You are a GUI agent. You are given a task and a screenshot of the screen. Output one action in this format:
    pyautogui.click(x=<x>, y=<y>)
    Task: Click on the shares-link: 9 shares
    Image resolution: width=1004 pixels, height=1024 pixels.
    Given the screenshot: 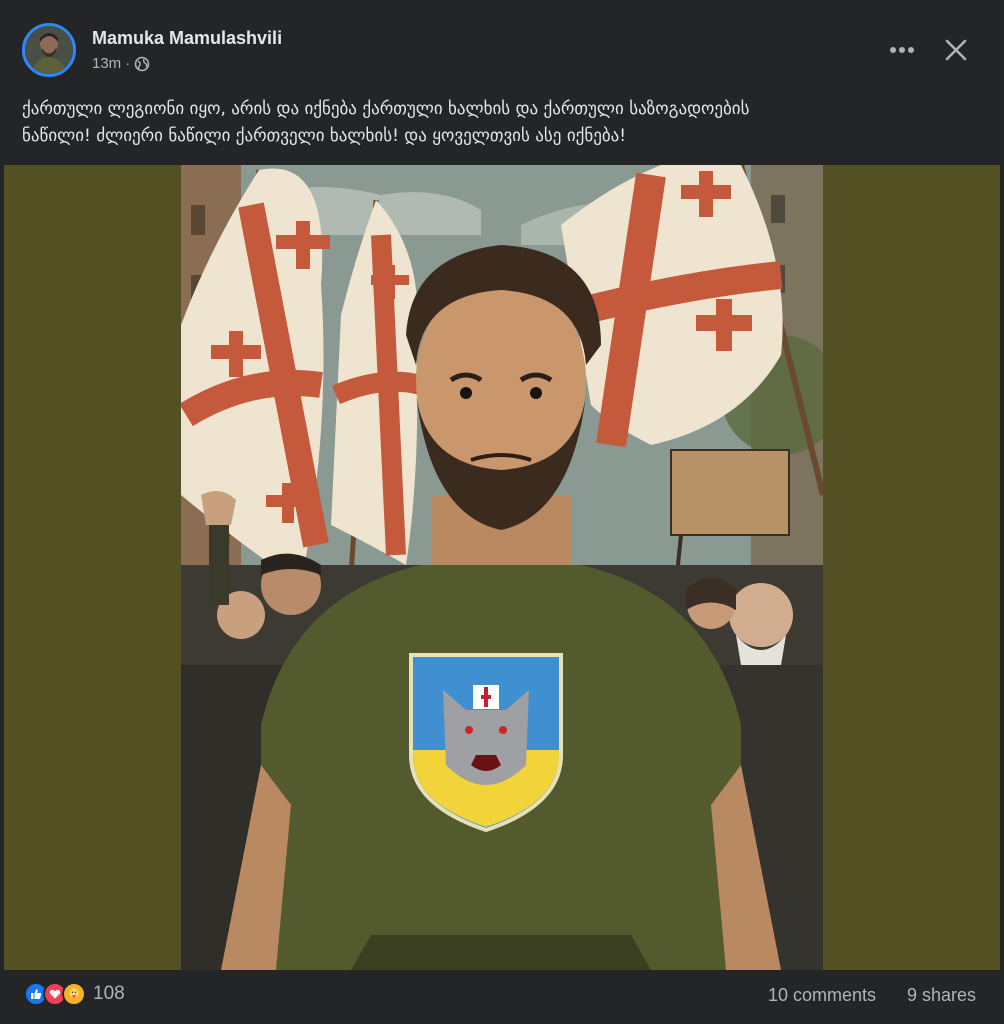 What is the action you would take?
    pyautogui.click(x=941, y=995)
    